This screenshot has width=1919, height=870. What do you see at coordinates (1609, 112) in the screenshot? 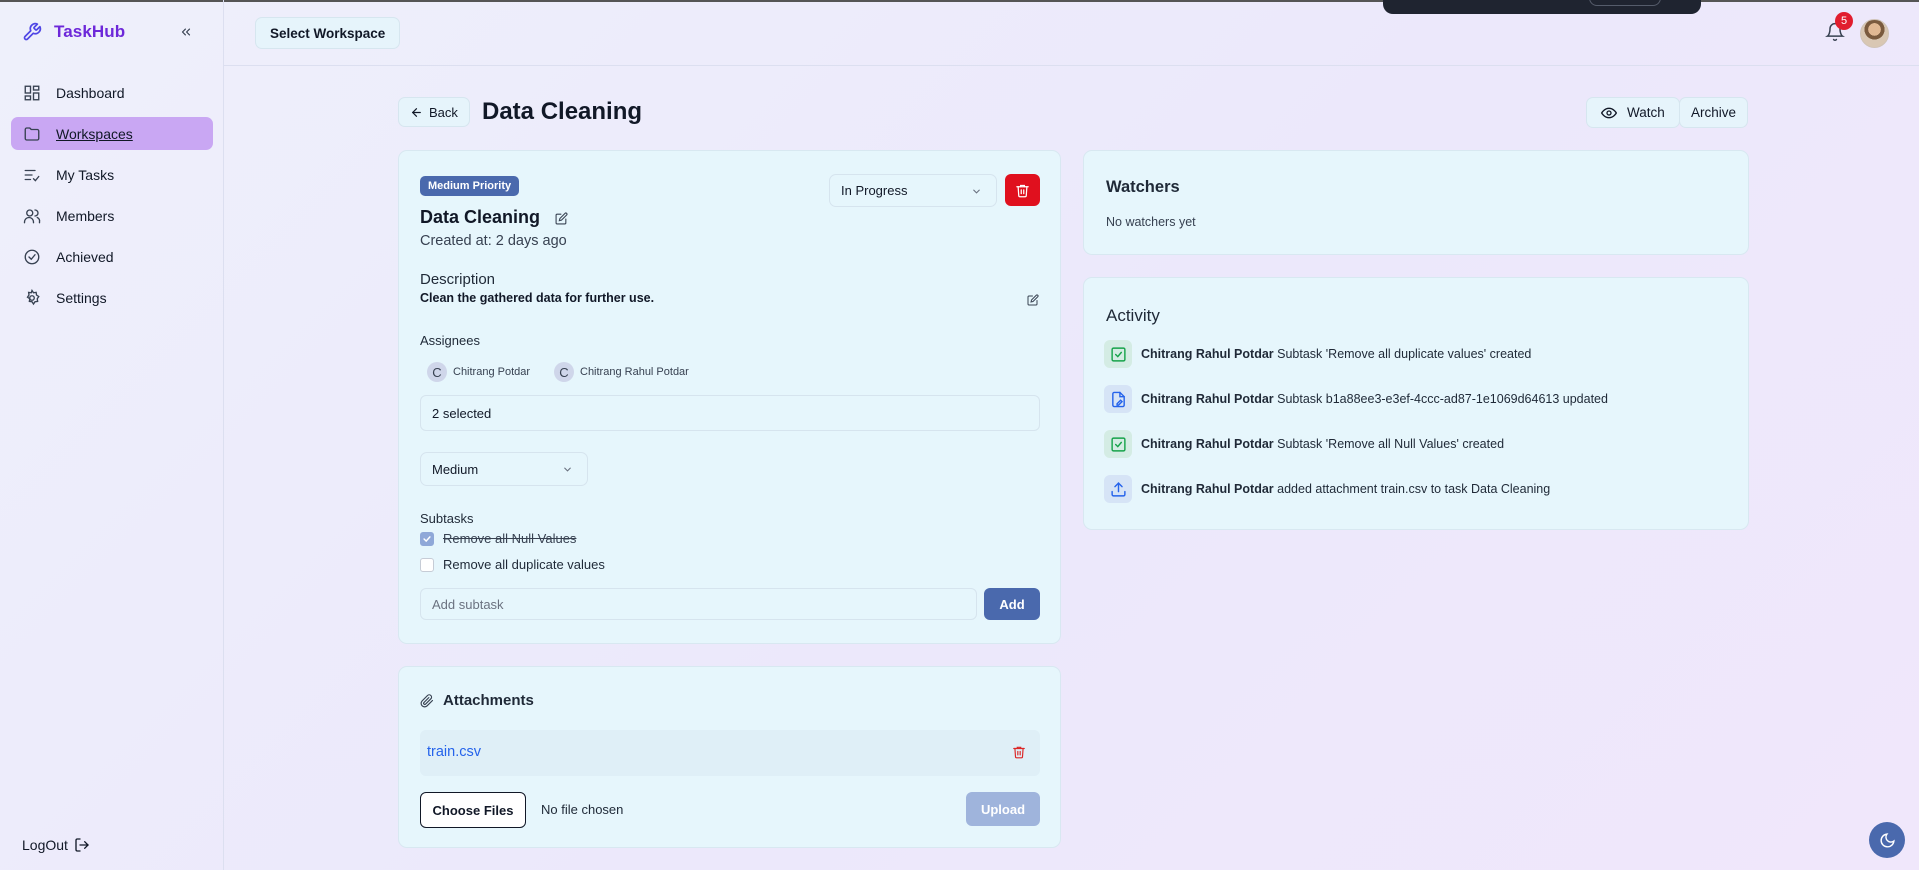
I see `eye-icon` at bounding box center [1609, 112].